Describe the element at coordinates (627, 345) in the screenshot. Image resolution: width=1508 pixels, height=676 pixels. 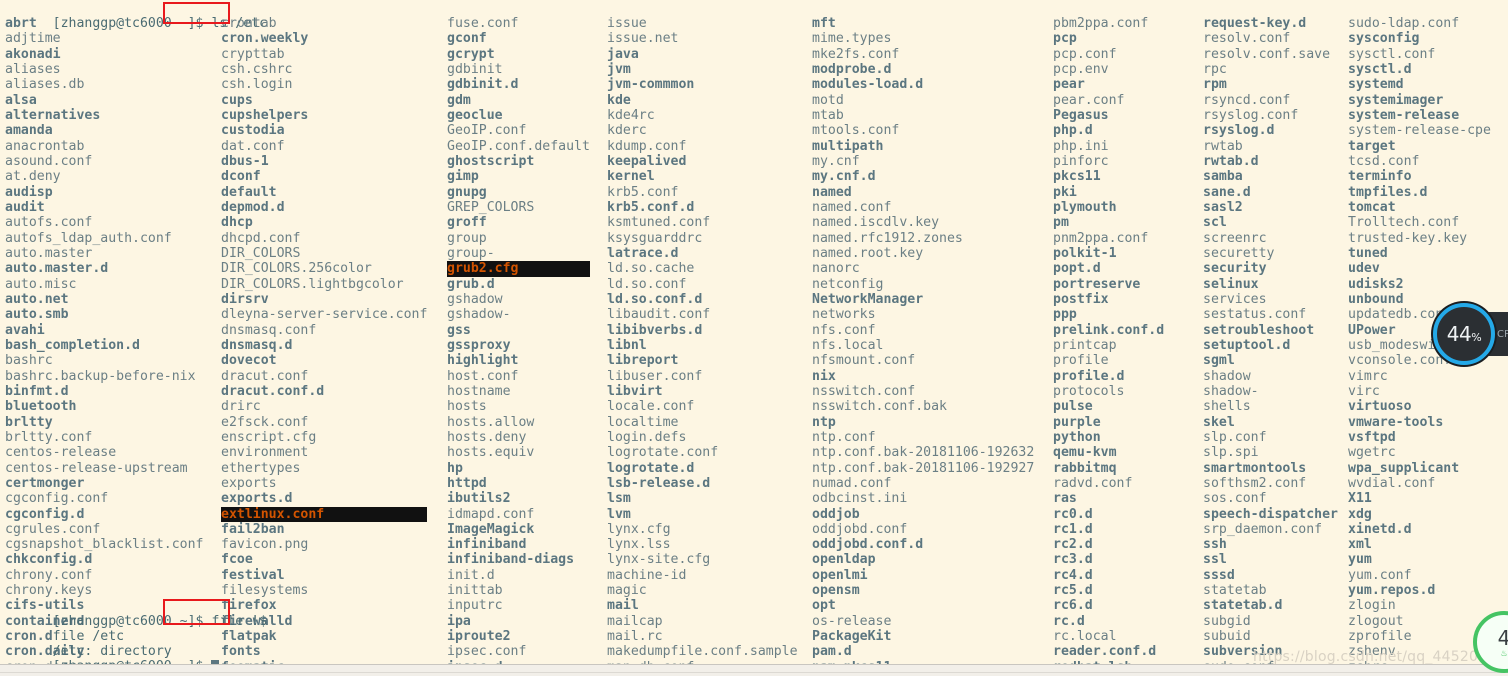
I see `file-entry: libnl` at that location.